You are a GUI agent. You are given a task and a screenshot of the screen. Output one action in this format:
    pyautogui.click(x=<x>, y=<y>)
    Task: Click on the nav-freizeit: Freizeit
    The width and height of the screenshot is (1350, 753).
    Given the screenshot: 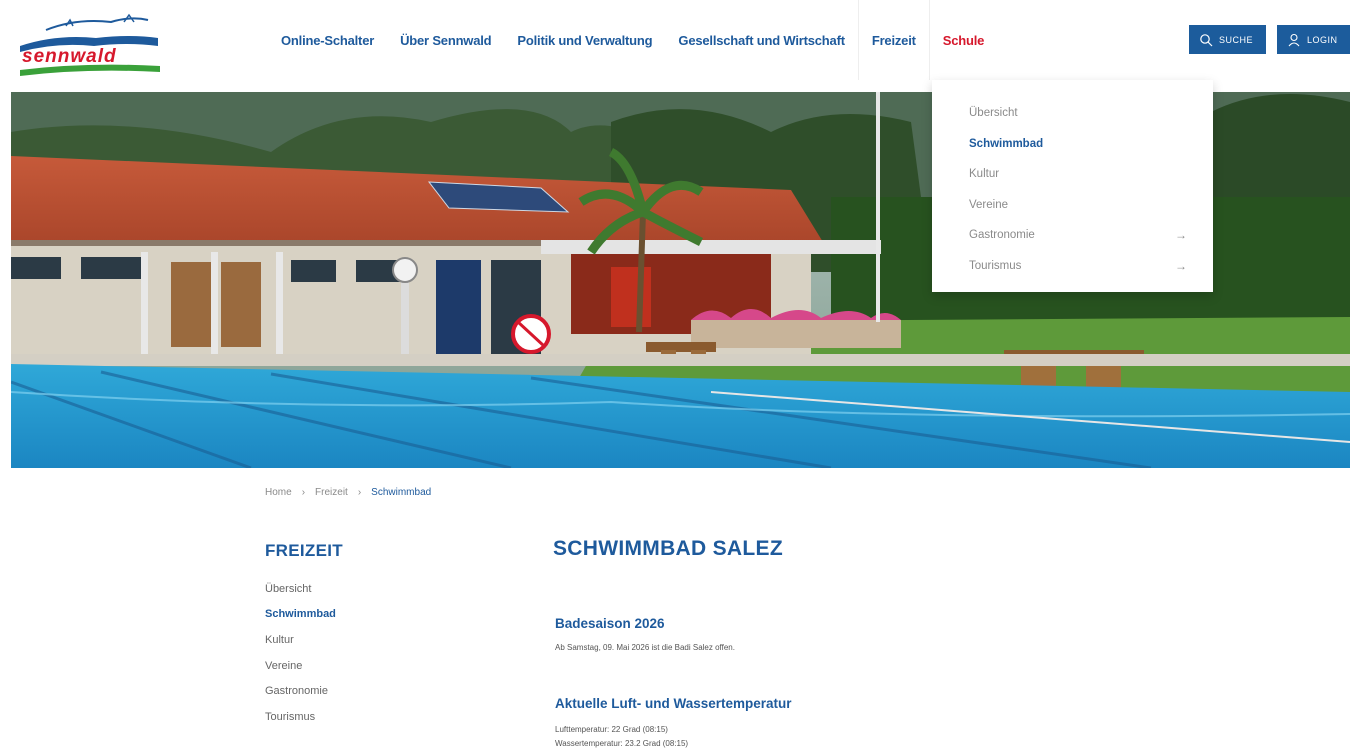 What is the action you would take?
    pyautogui.click(x=893, y=40)
    